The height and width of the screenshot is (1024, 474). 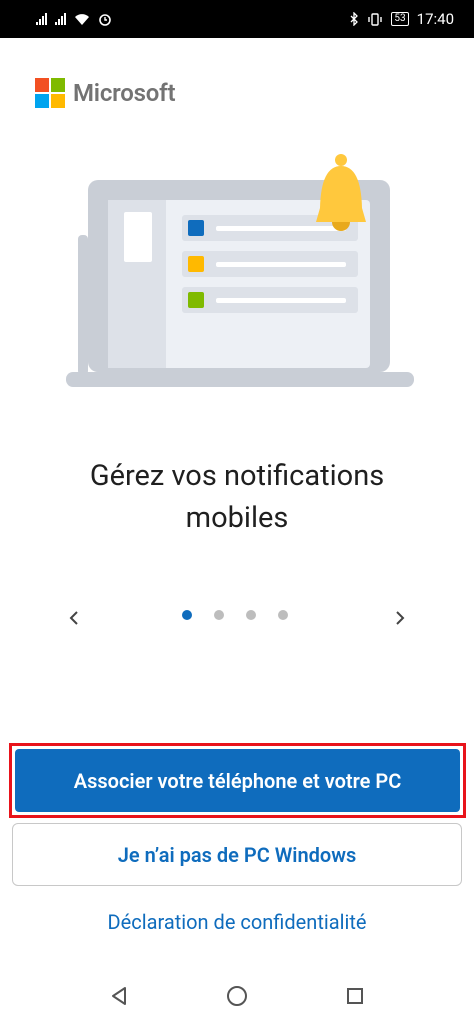 I want to click on notification-row-2-line, so click(x=281, y=264).